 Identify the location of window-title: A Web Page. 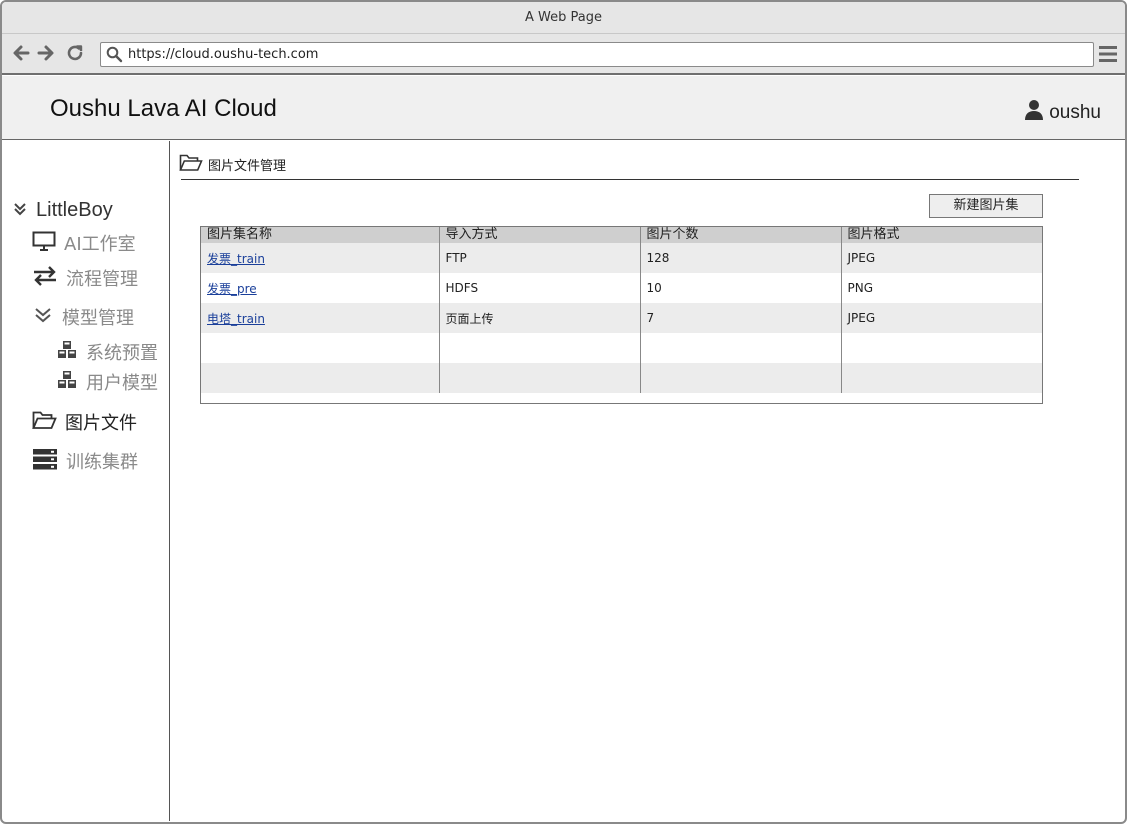
(563, 18).